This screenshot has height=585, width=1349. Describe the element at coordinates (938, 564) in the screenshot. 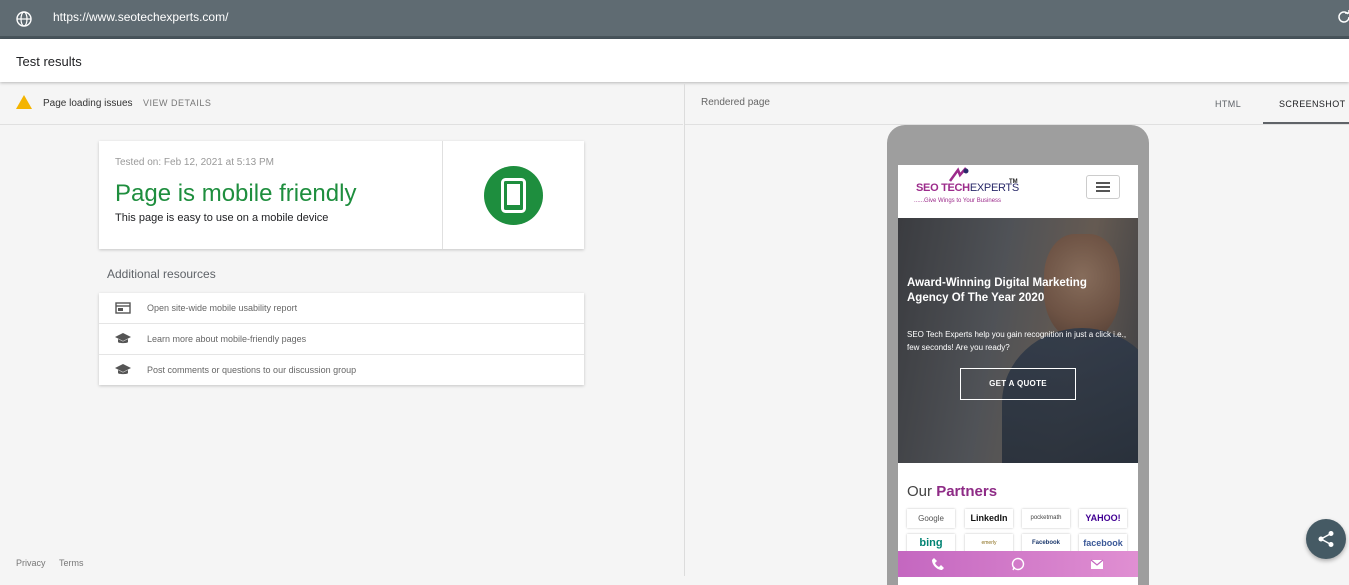

I see `phone-icon` at that location.